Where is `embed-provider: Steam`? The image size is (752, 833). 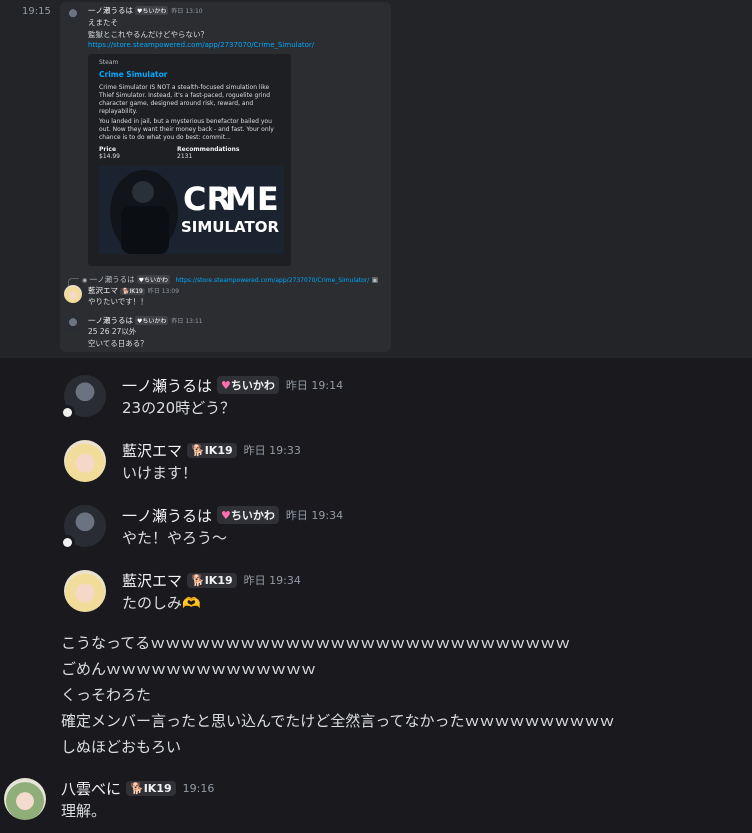
embed-provider: Steam is located at coordinates (109, 62).